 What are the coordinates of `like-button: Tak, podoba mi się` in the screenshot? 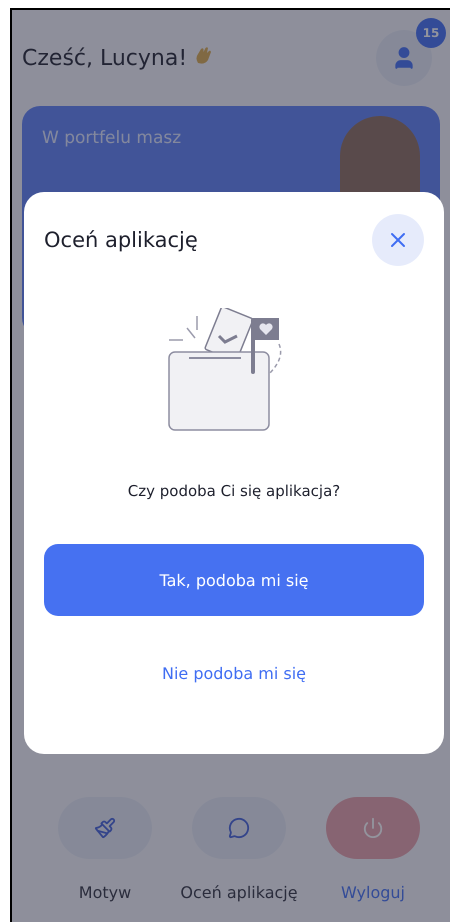 It's located at (234, 580).